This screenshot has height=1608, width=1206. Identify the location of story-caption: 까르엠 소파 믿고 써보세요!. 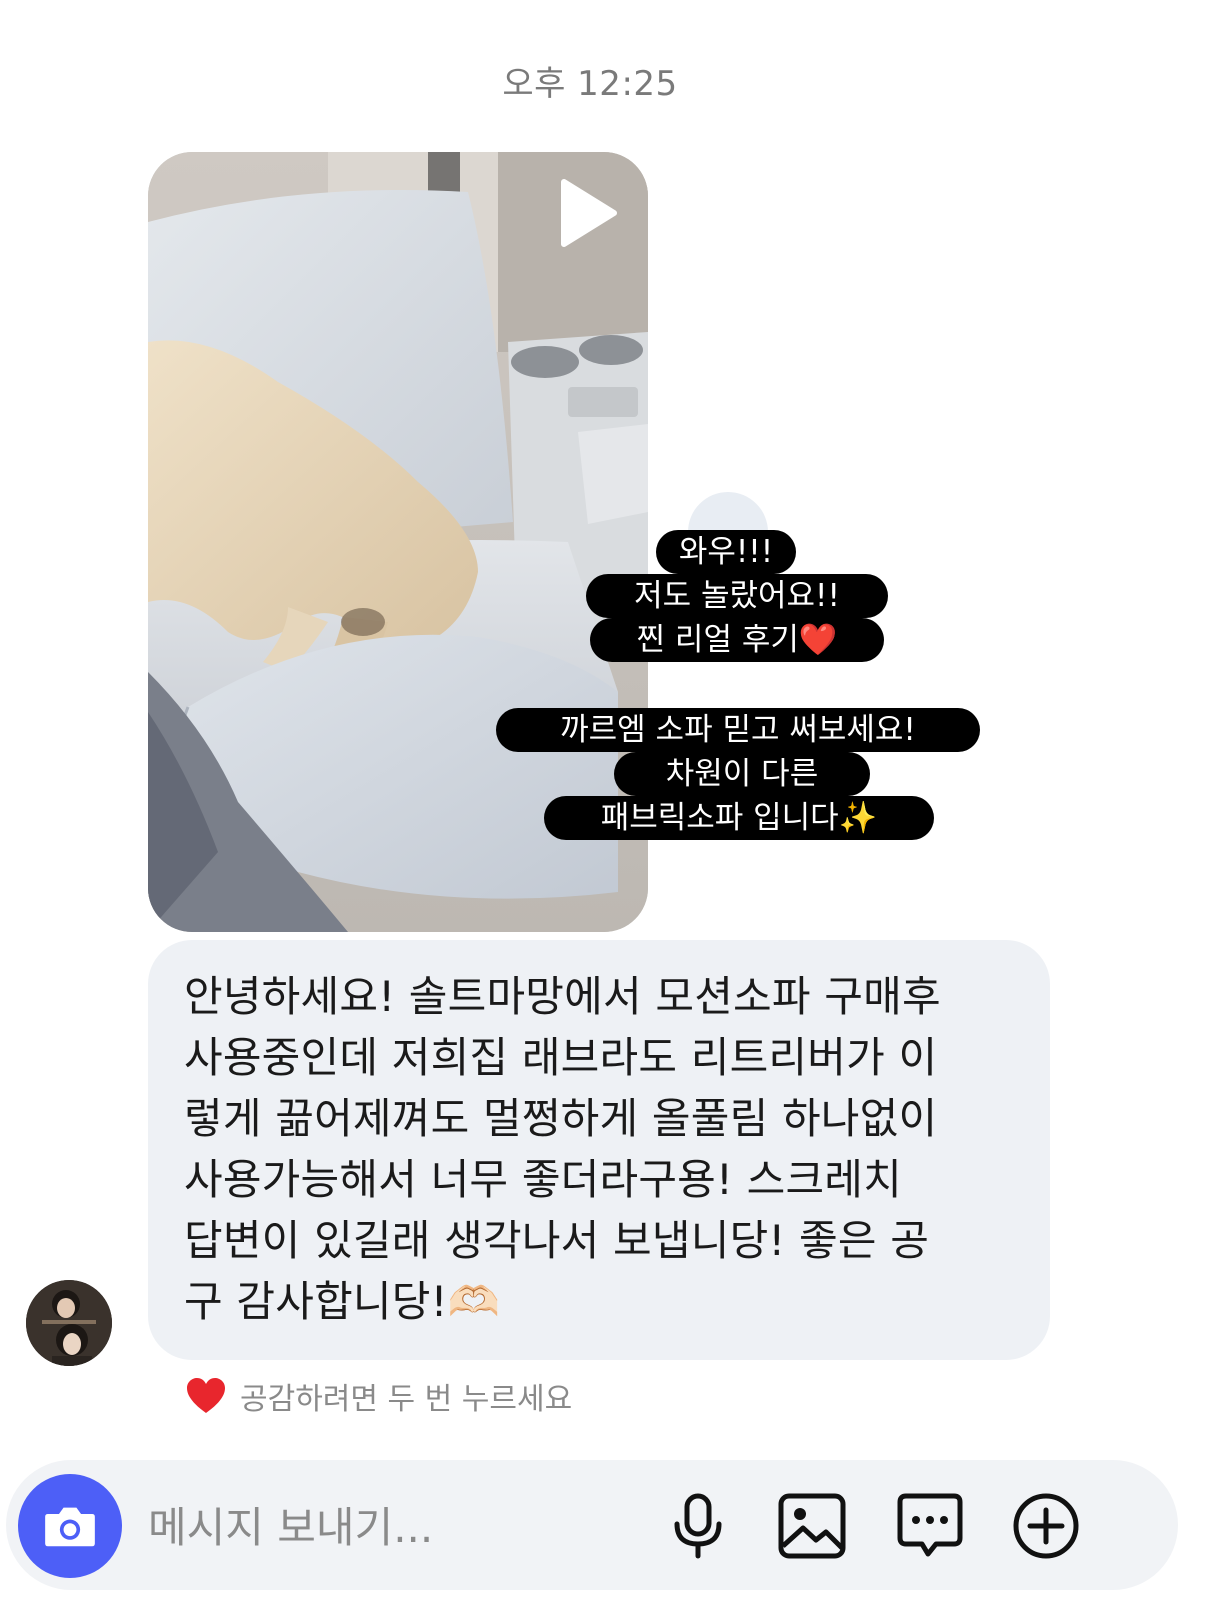
(738, 730).